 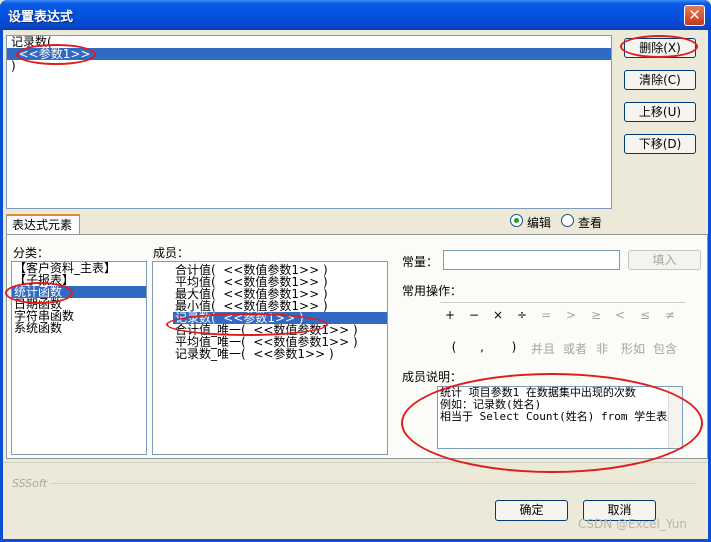 What do you see at coordinates (645, 315) in the screenshot?
I see `op-less-equal: ≤` at bounding box center [645, 315].